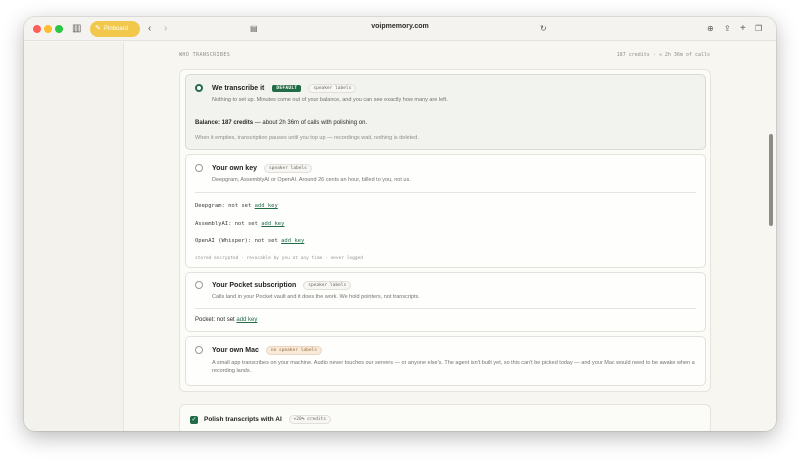 The height and width of the screenshot is (463, 800). I want to click on key-row-deepgram: Deepgram: not set add key, so click(236, 206).